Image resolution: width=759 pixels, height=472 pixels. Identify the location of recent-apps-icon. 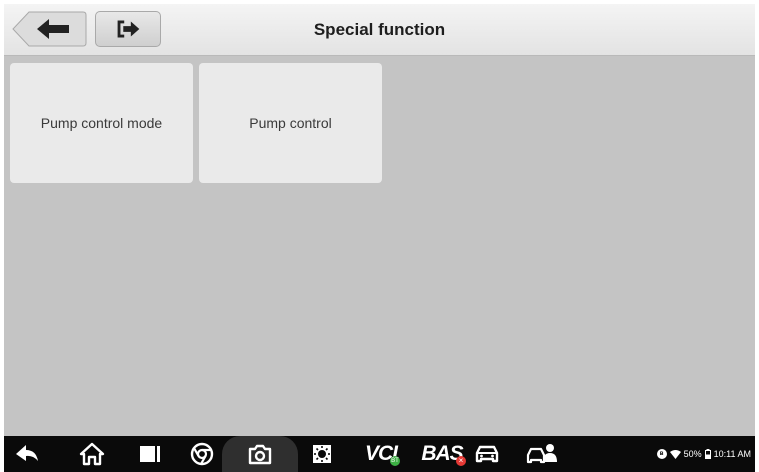
(150, 454).